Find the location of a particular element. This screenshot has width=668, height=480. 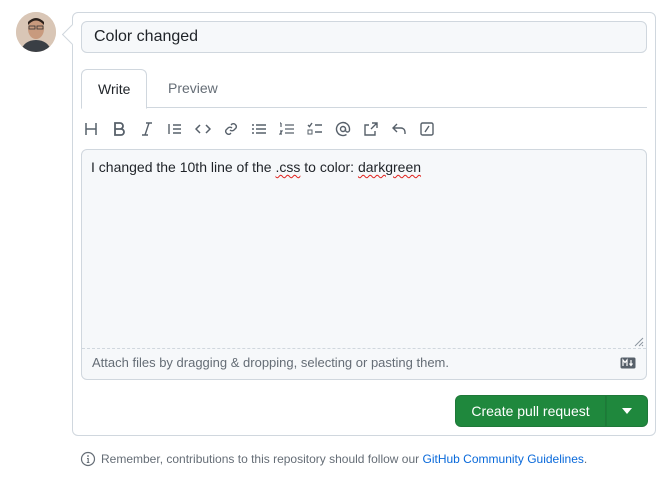

create-pull-request-button: Create pull request is located at coordinates (530, 411).